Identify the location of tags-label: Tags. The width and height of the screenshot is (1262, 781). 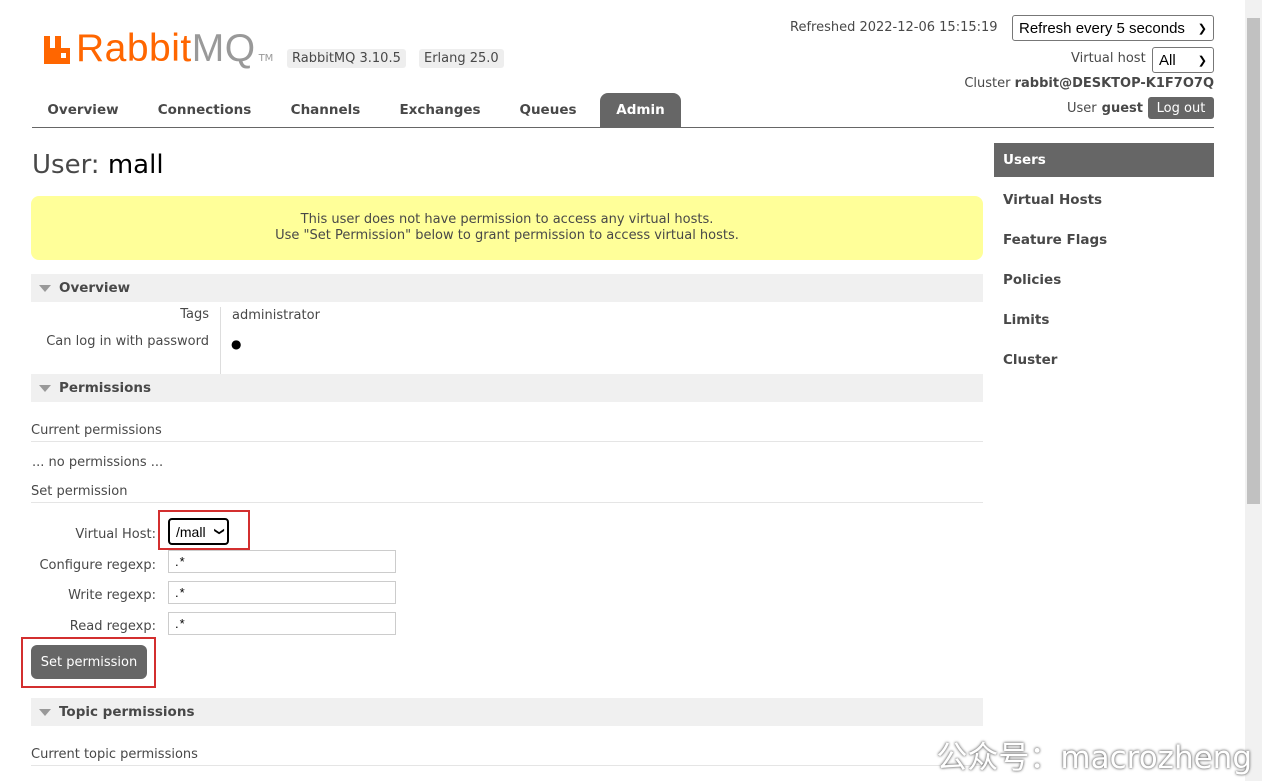
(194, 314).